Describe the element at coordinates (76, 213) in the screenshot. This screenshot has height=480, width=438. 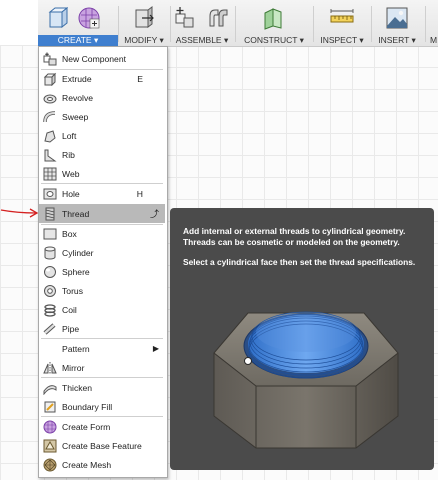
I see `menu-item-label: Thread` at that location.